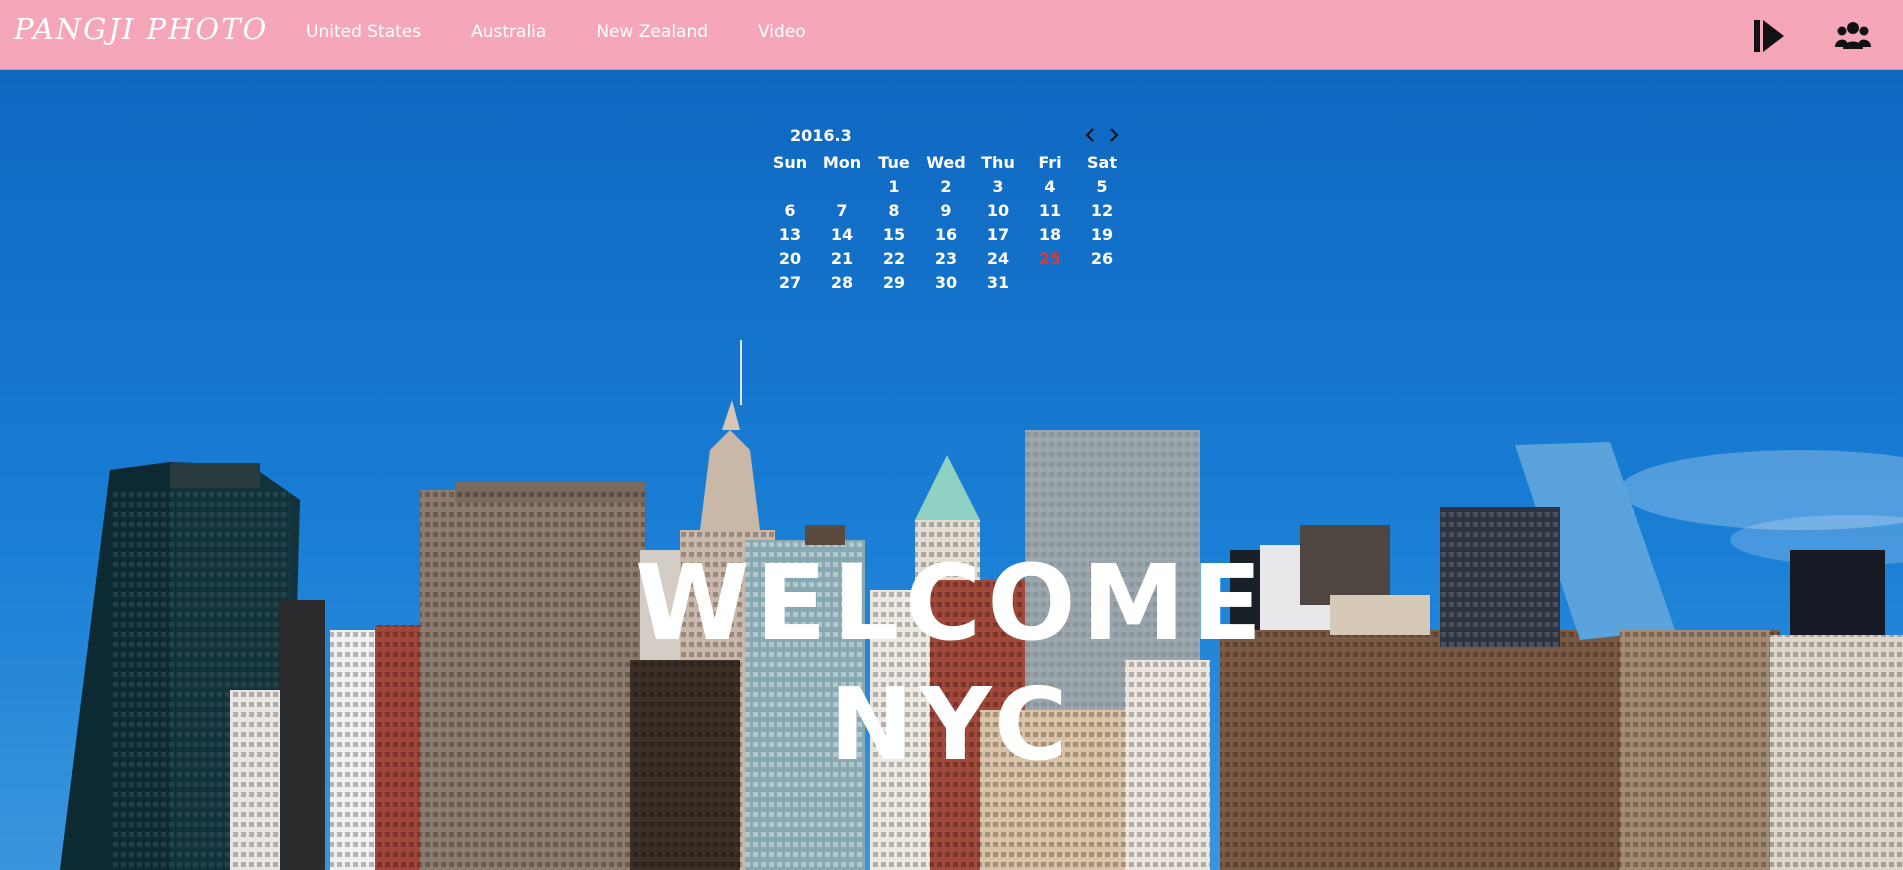 The width and height of the screenshot is (1903, 870). What do you see at coordinates (951, 603) in the screenshot?
I see `hero-heading-line-1: WELCOME` at bounding box center [951, 603].